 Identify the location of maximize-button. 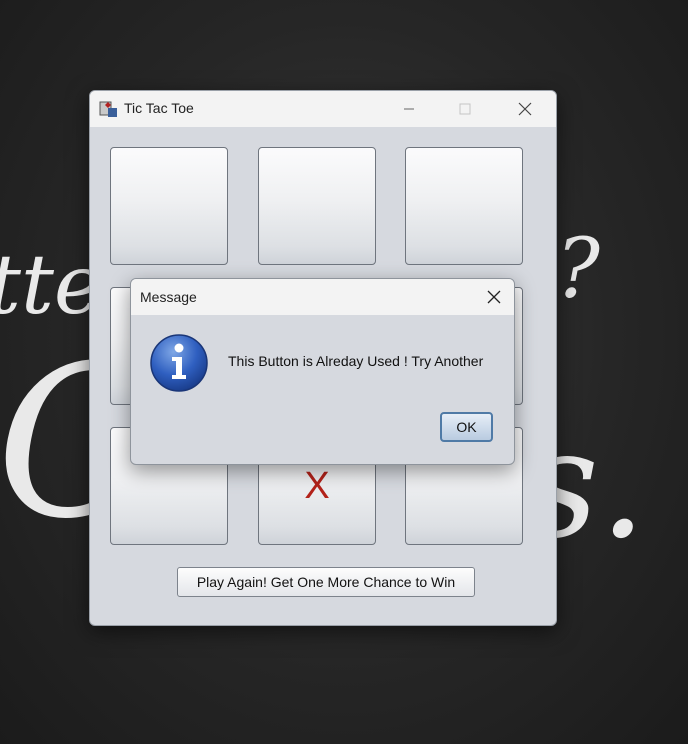
(465, 109).